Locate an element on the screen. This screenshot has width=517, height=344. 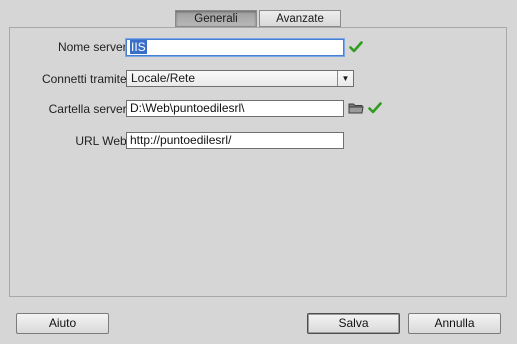
folder-icon is located at coordinates (356, 108).